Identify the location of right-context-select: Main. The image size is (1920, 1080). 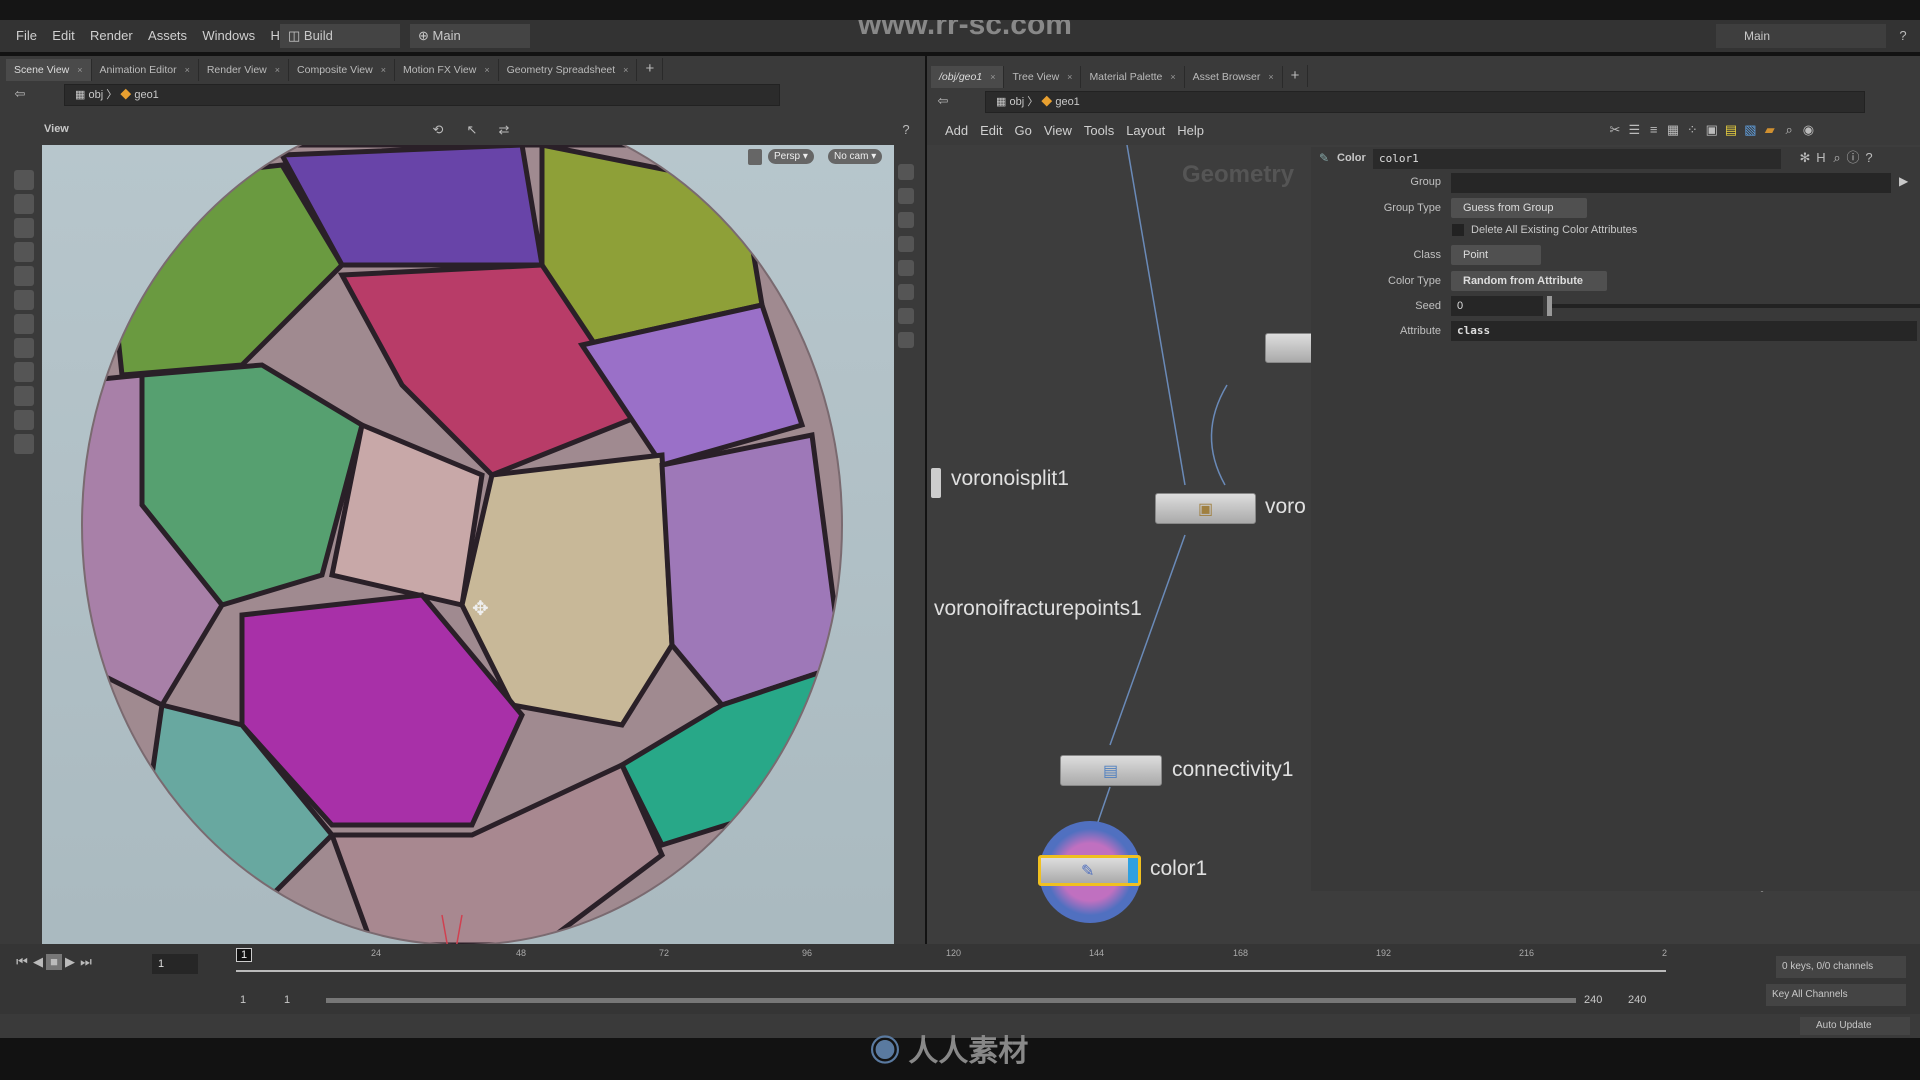
(1801, 36).